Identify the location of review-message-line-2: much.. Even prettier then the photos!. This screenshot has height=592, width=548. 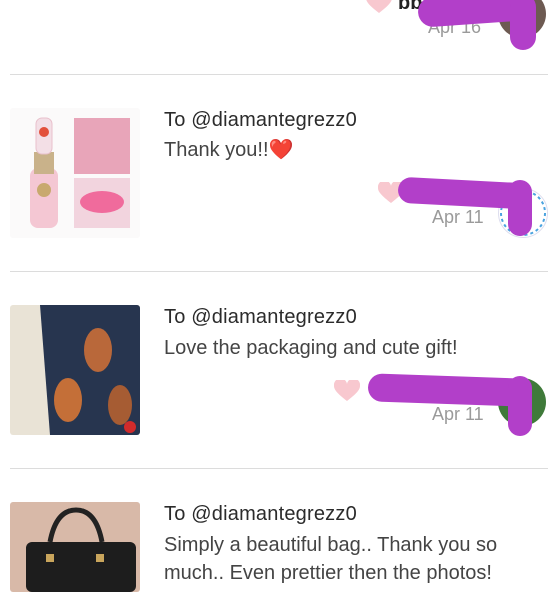
(328, 573).